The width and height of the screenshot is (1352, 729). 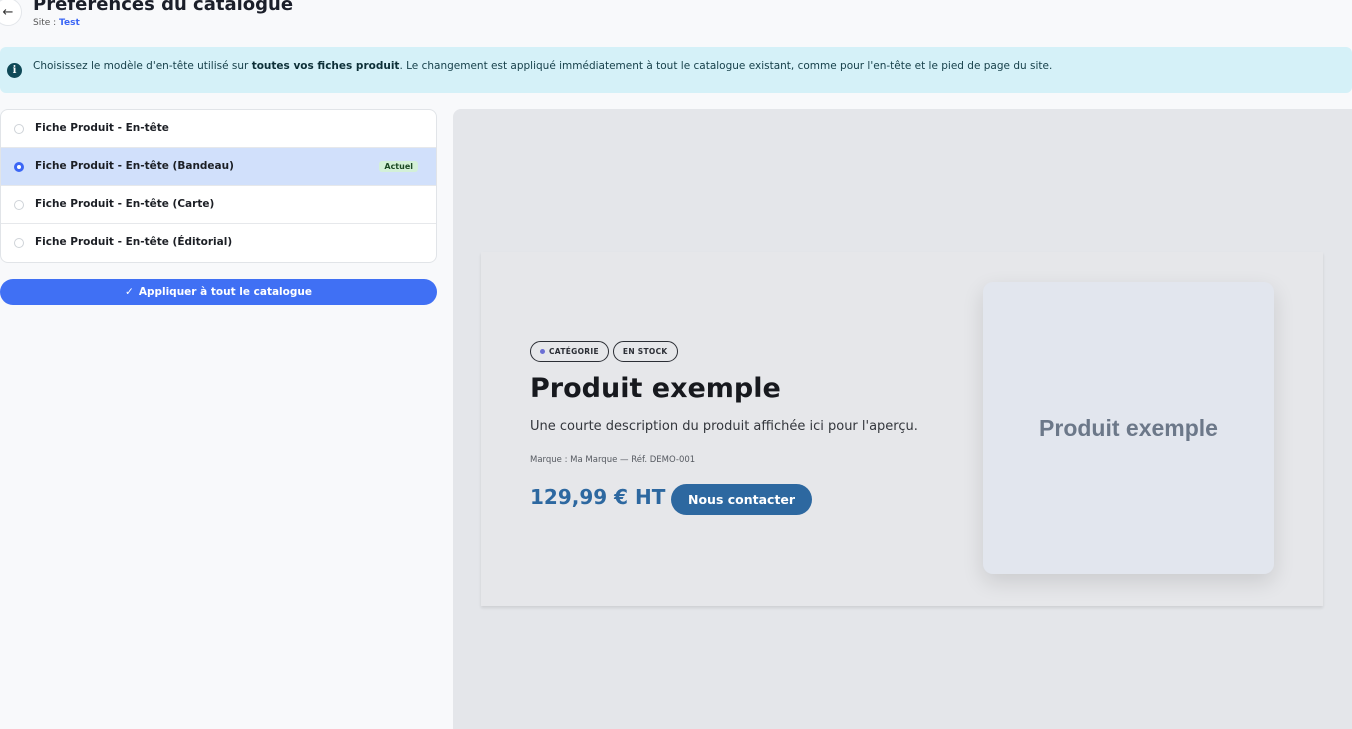 What do you see at coordinates (19, 167) in the screenshot?
I see `radio-button-checked` at bounding box center [19, 167].